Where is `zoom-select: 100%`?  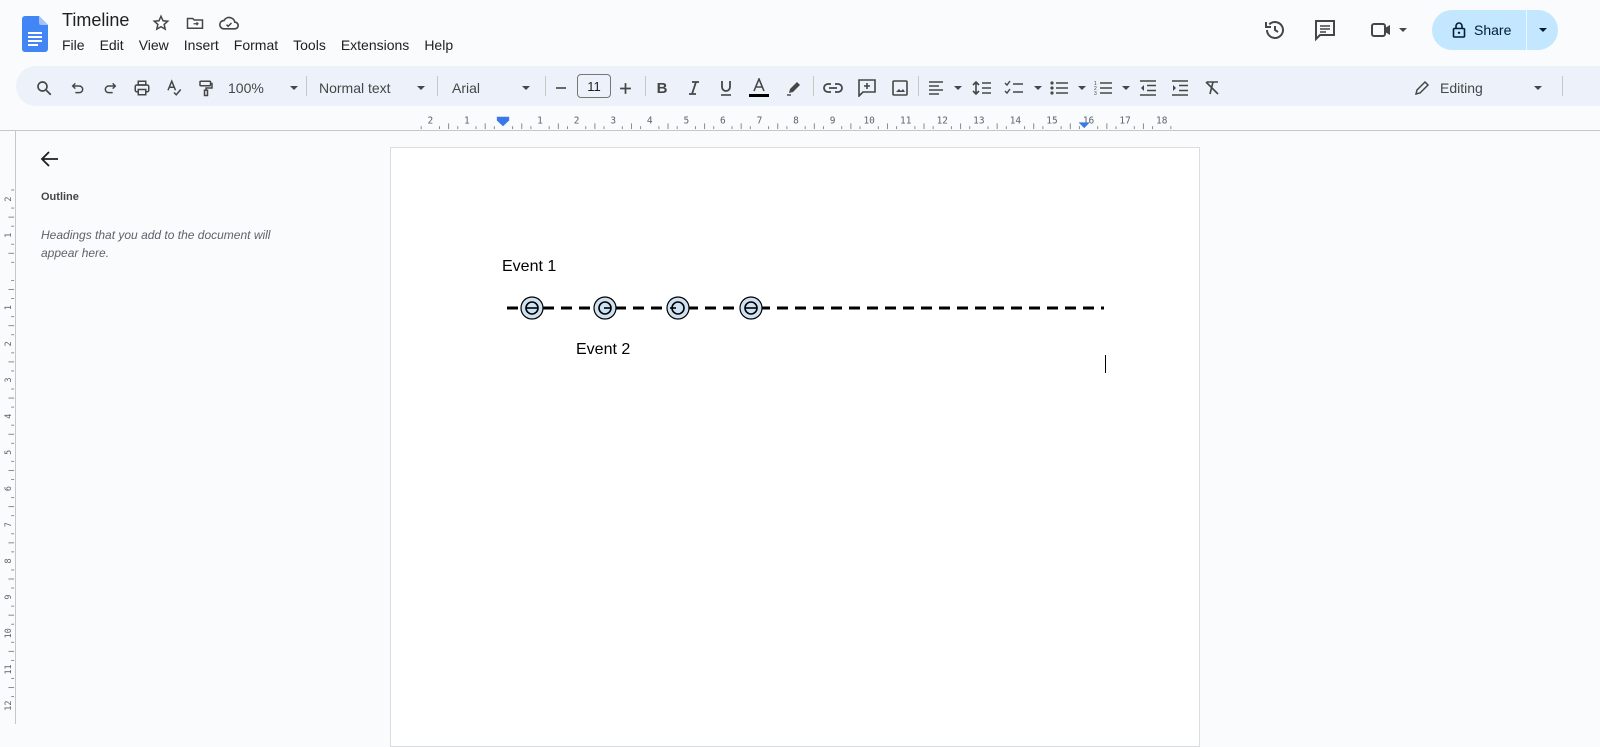 zoom-select: 100% is located at coordinates (263, 88).